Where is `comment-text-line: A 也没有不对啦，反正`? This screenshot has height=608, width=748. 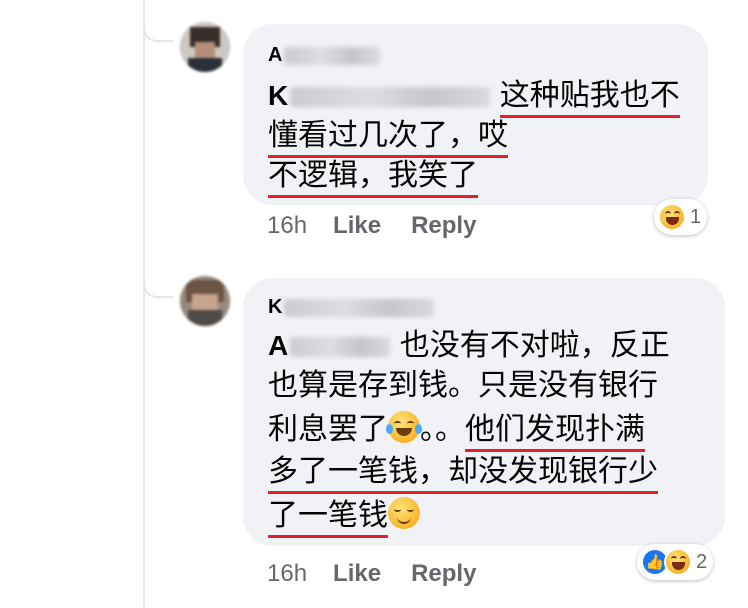 comment-text-line: A 也没有不对啦，反正 is located at coordinates (469, 346).